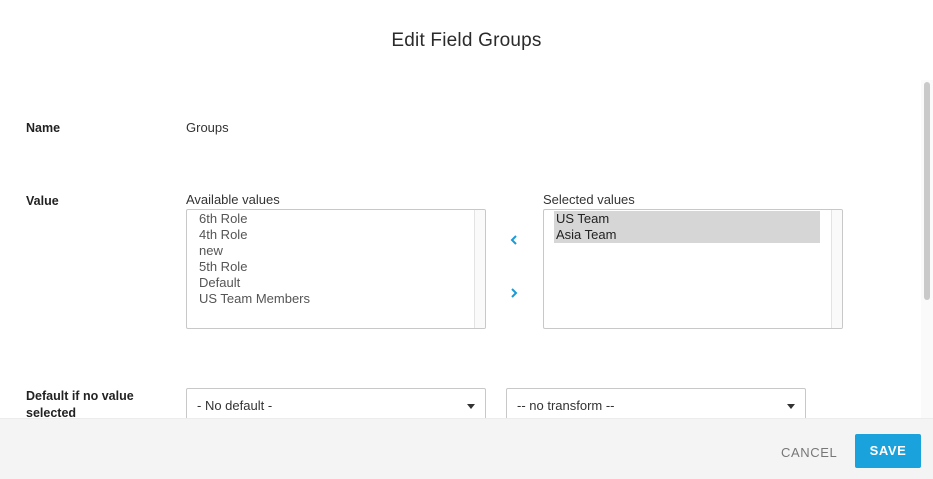 This screenshot has height=479, width=933. Describe the element at coordinates (43, 128) in the screenshot. I see `name-label: Name` at that location.